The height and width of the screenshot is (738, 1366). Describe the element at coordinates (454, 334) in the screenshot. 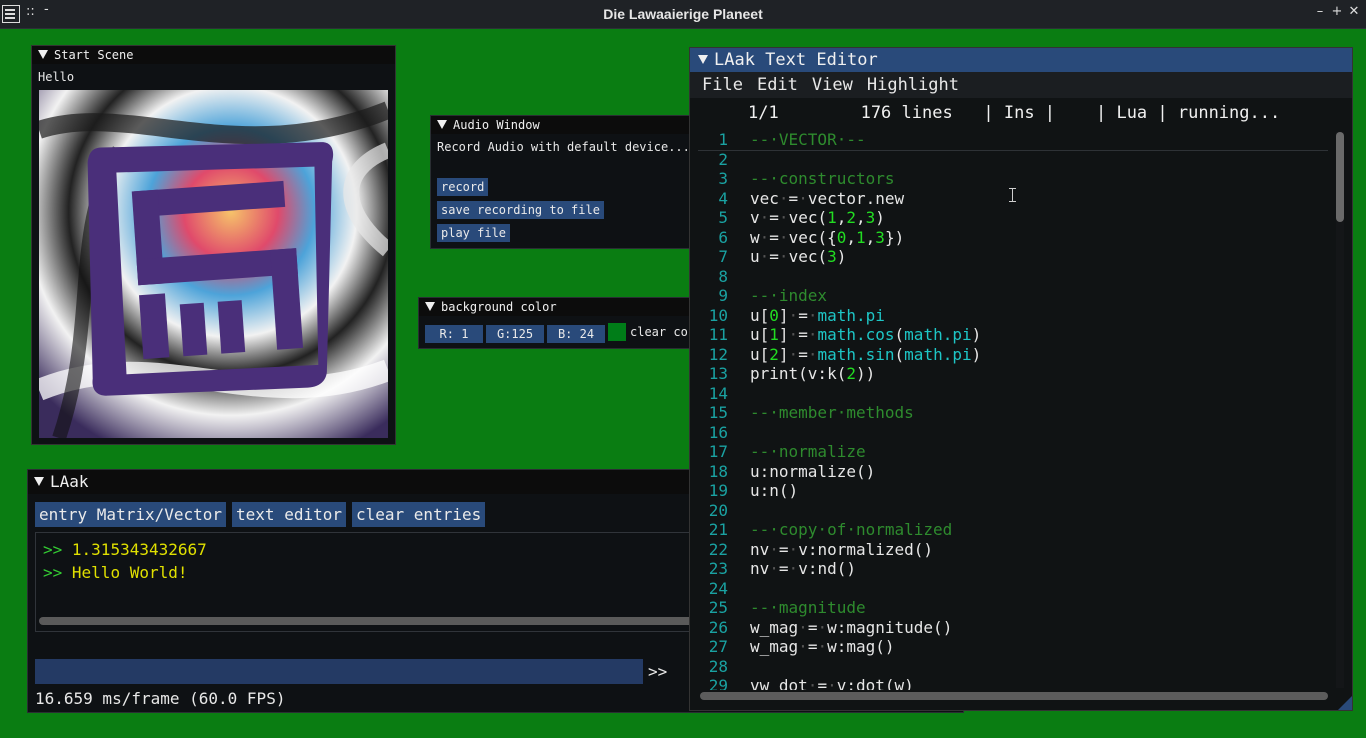

I see `red-channel-input: R: 1` at that location.